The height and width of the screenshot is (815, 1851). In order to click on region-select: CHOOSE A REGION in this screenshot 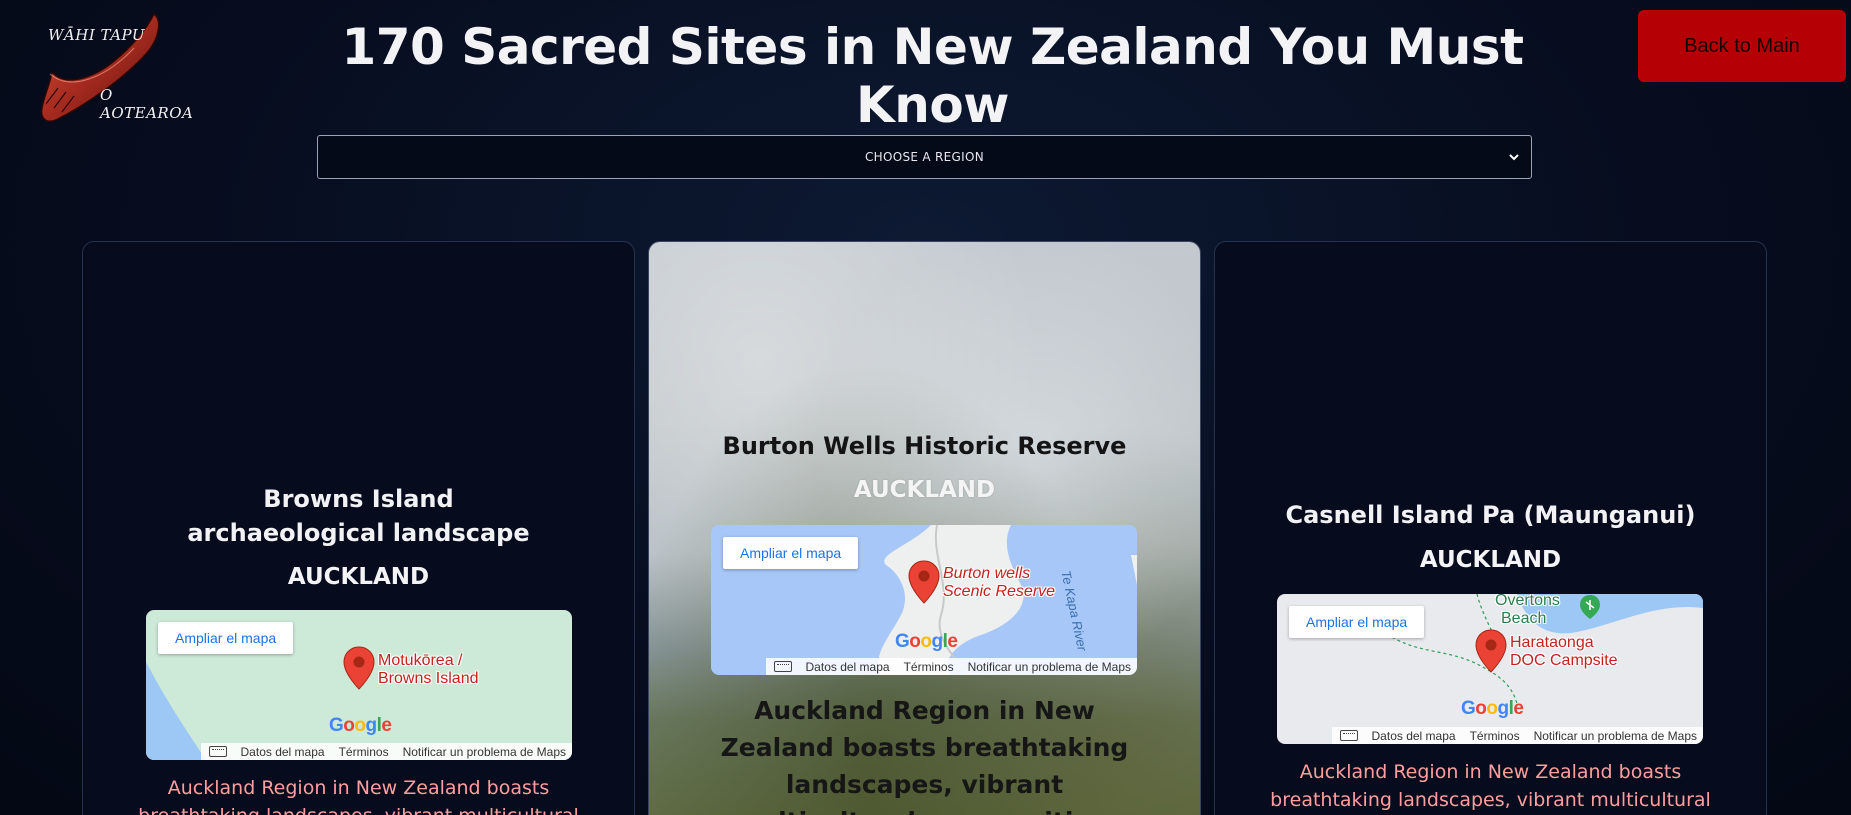, I will do `click(924, 157)`.